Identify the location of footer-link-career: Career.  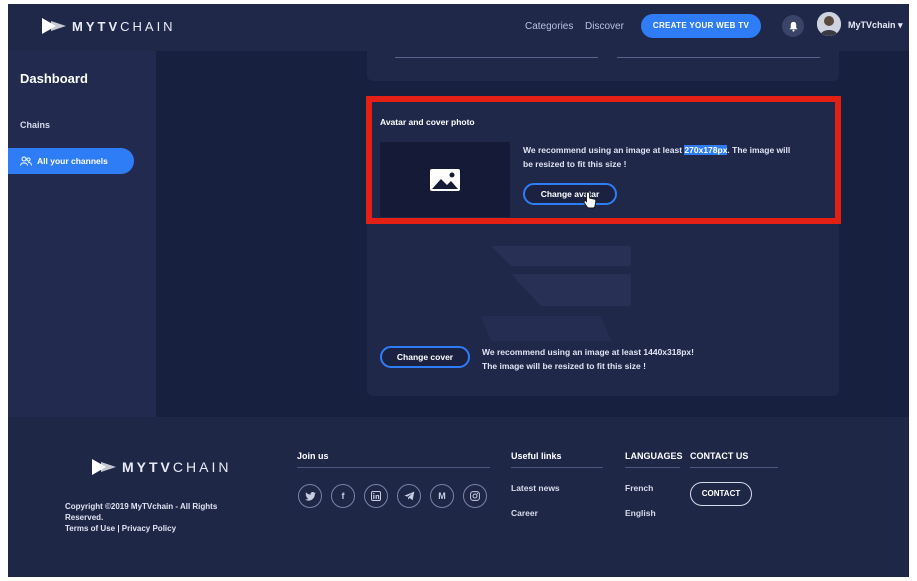
(524, 513).